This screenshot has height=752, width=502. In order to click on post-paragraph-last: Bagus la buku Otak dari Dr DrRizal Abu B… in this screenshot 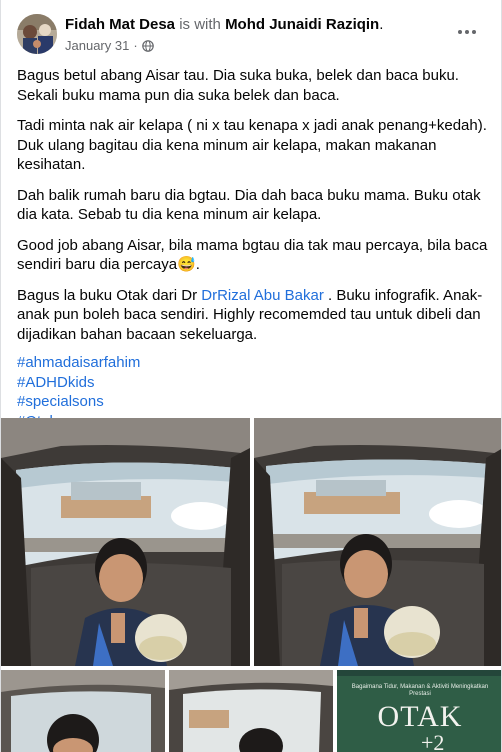, I will do `click(254, 315)`.